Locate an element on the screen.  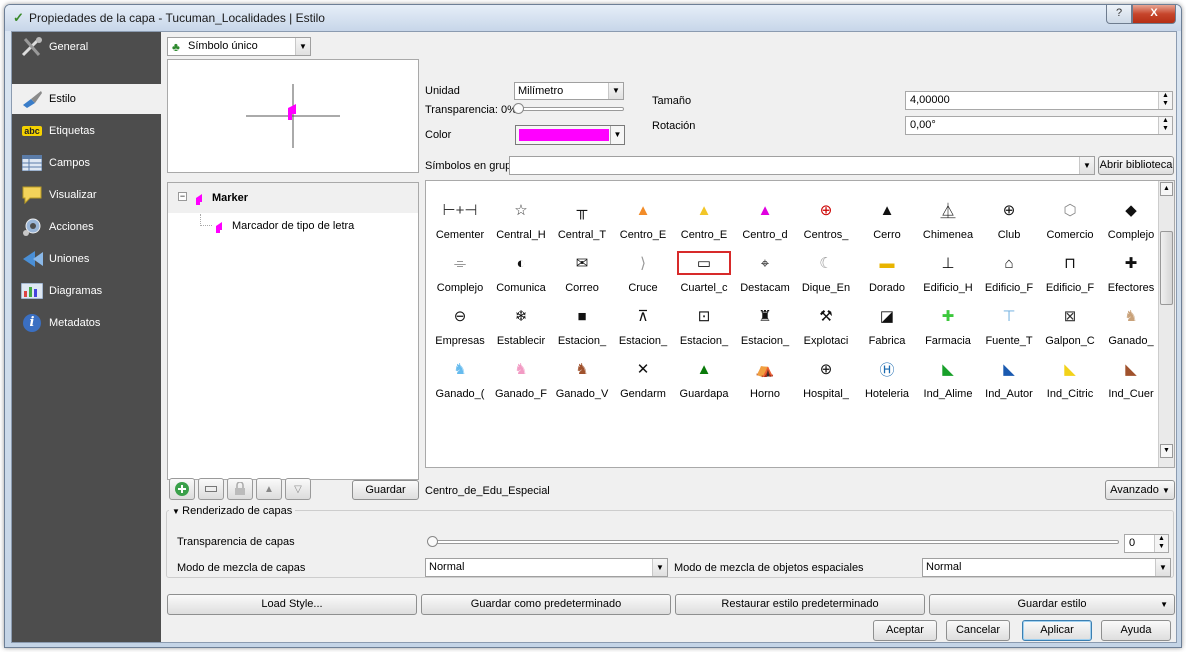
sidebar-item-campos: Campos is located at coordinates (86, 163).